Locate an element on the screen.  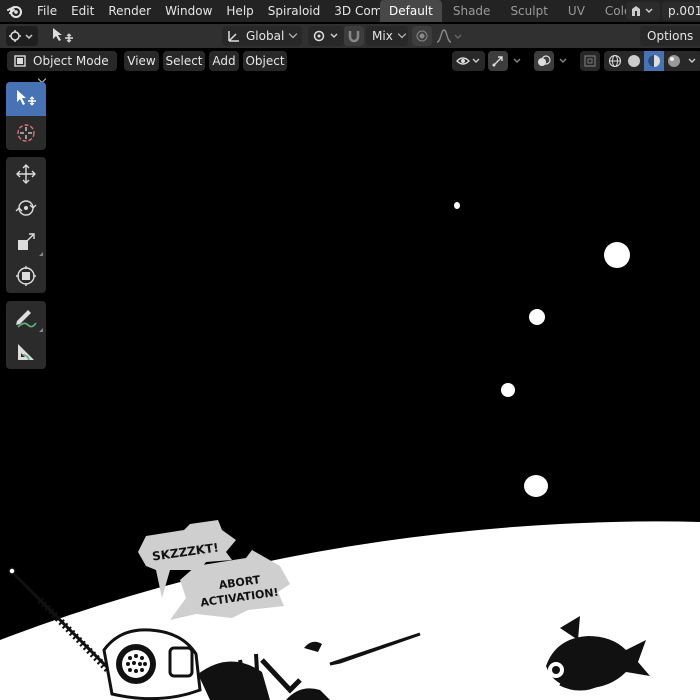
falloff-dropdown is located at coordinates (450, 36).